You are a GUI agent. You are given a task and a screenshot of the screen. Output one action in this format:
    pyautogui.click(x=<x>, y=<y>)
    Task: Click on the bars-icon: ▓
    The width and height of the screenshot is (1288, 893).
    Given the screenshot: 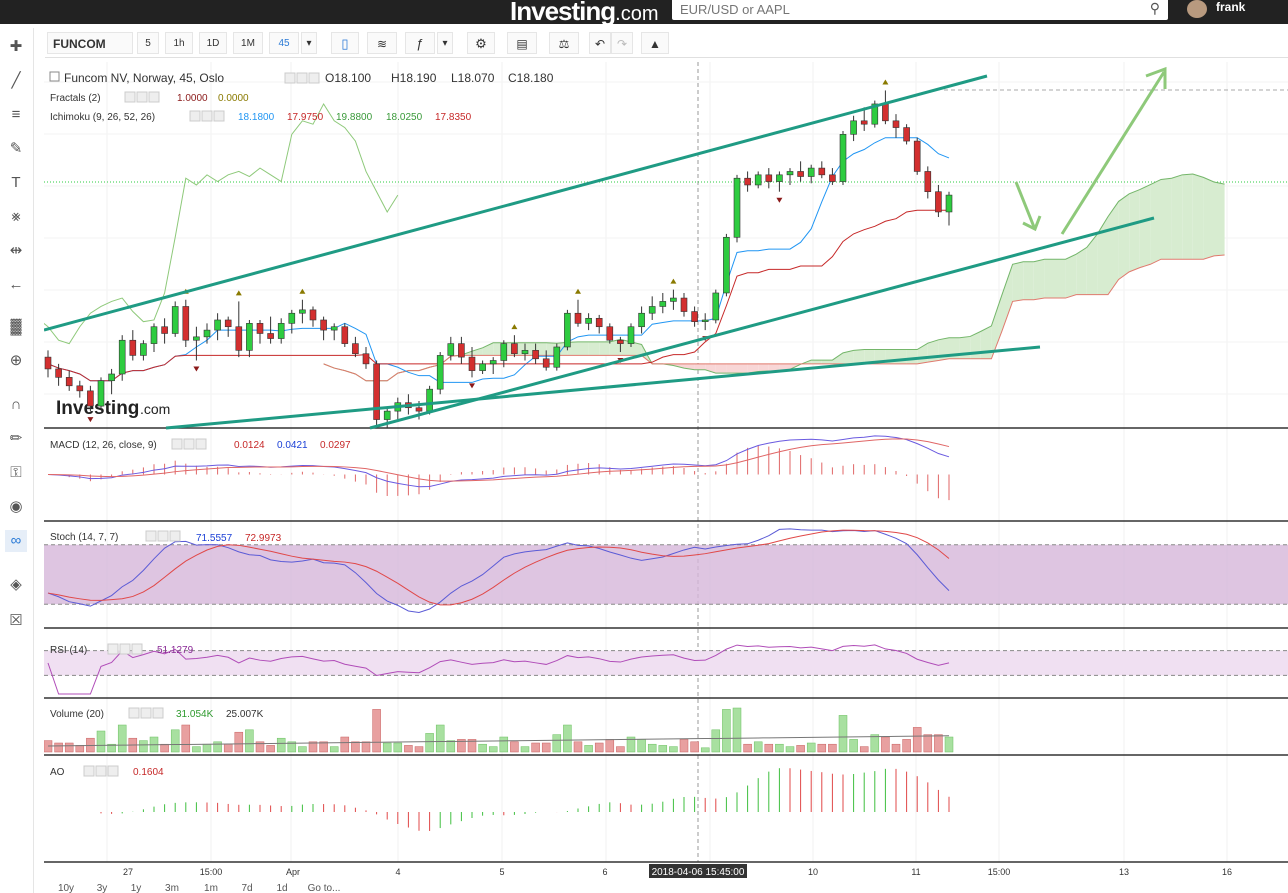 What is the action you would take?
    pyautogui.click(x=16, y=327)
    